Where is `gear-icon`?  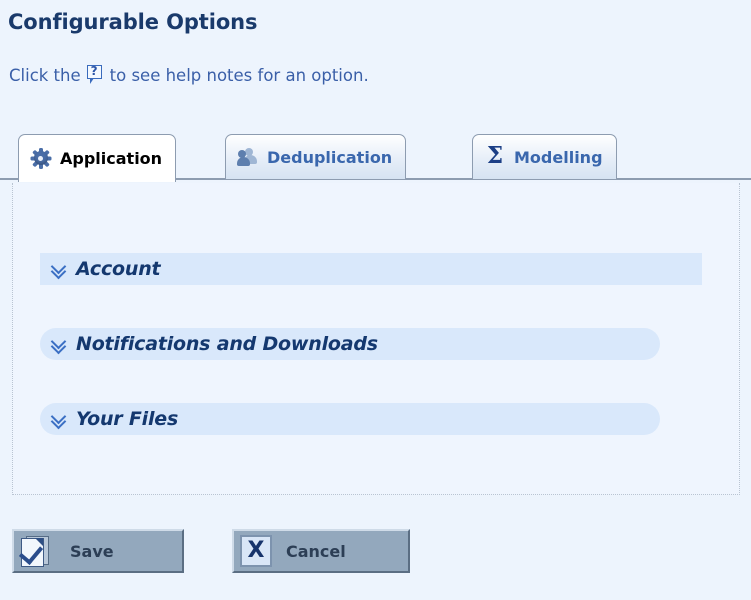
gear-icon is located at coordinates (41, 158).